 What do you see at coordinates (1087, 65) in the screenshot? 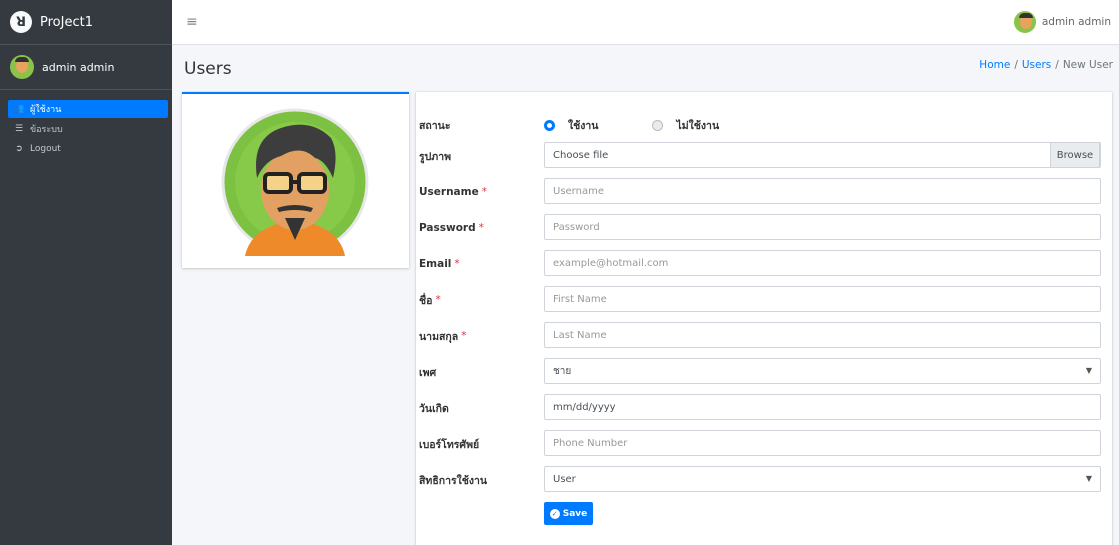
I see `breadcrumb-current: New User` at bounding box center [1087, 65].